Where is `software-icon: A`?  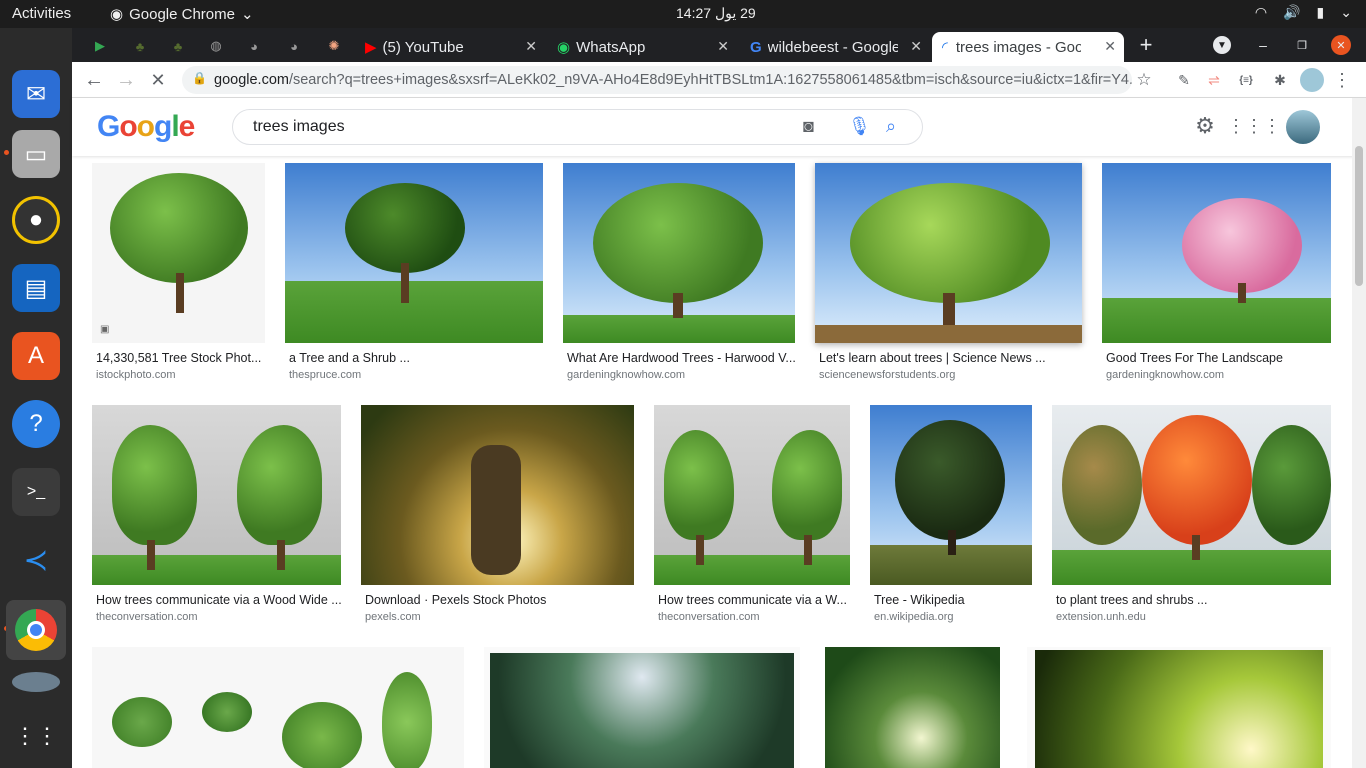
software-icon: A is located at coordinates (36, 356).